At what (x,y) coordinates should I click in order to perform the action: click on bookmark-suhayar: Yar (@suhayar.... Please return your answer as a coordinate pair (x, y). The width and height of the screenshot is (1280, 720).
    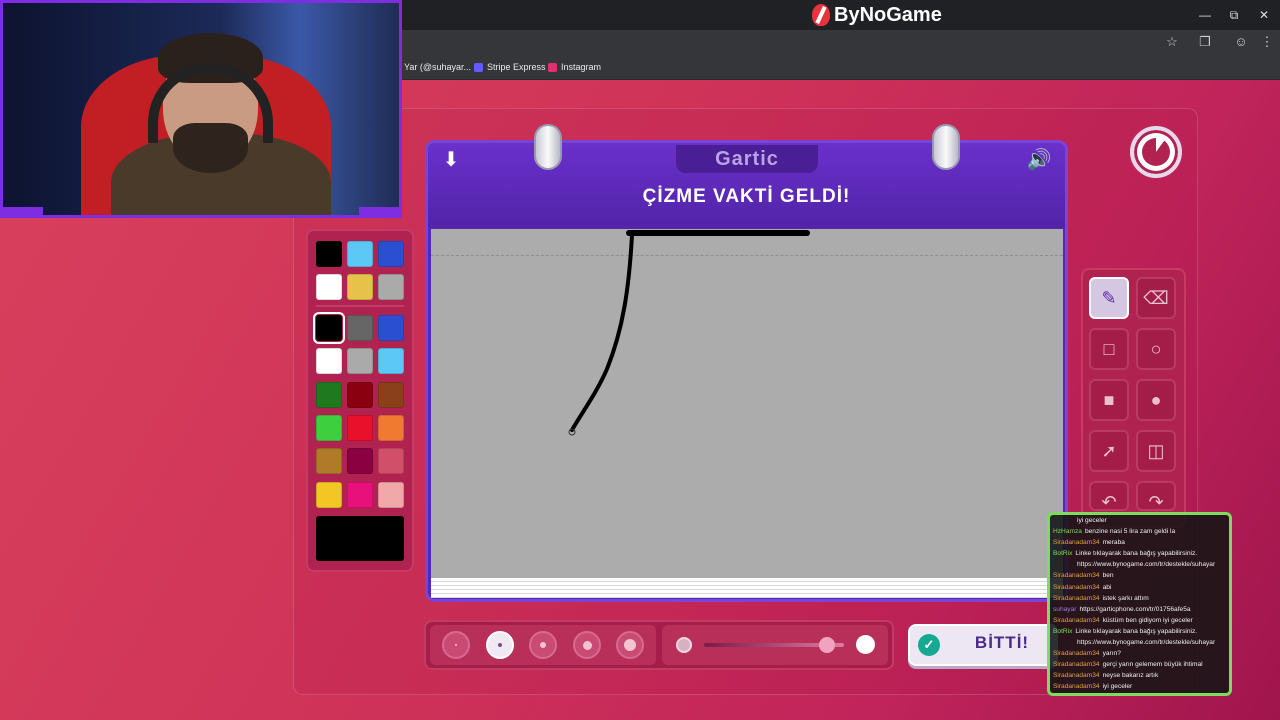
    Looking at the image, I should click on (437, 67).